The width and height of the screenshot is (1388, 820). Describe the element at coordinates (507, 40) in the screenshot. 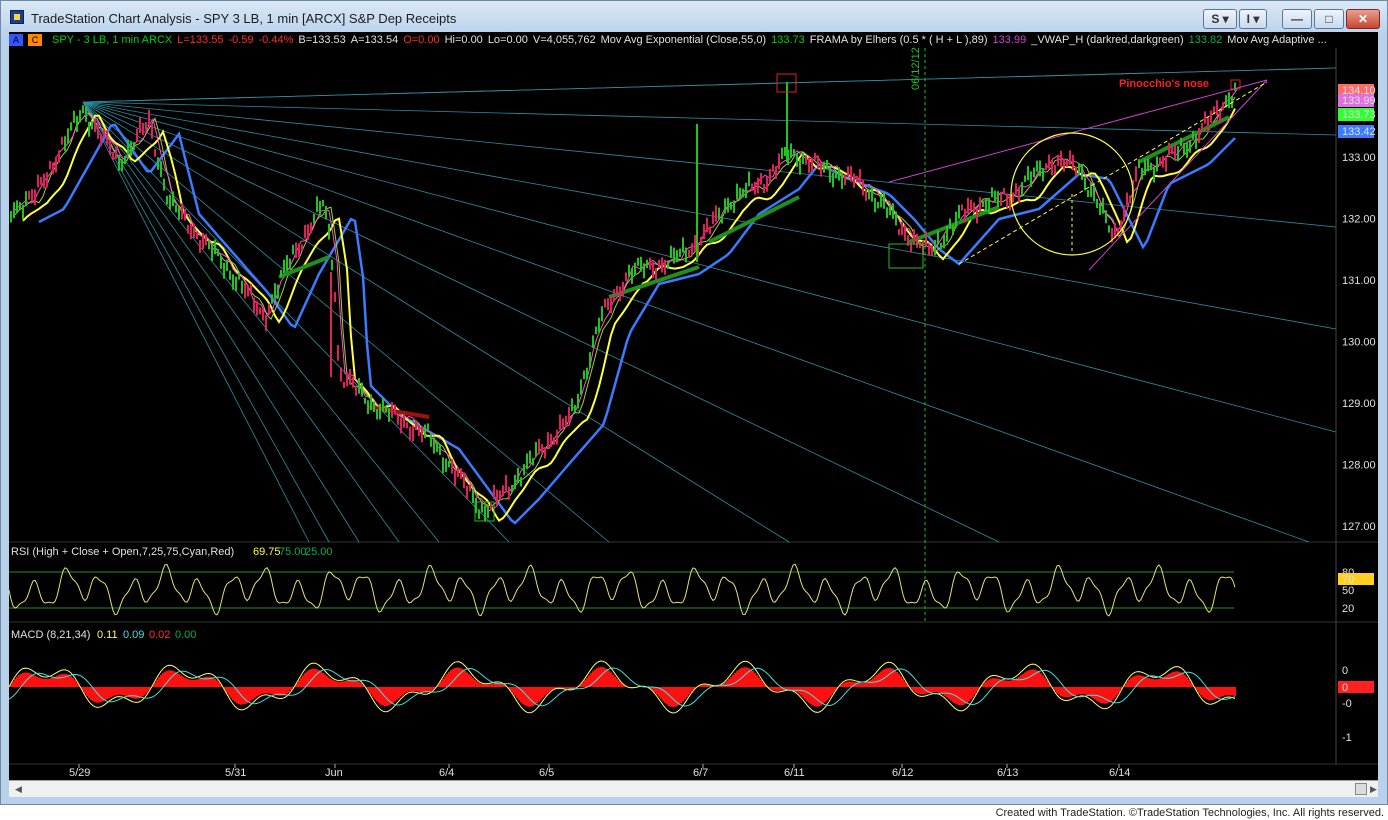

I see `status-item: Lo=0.00` at that location.